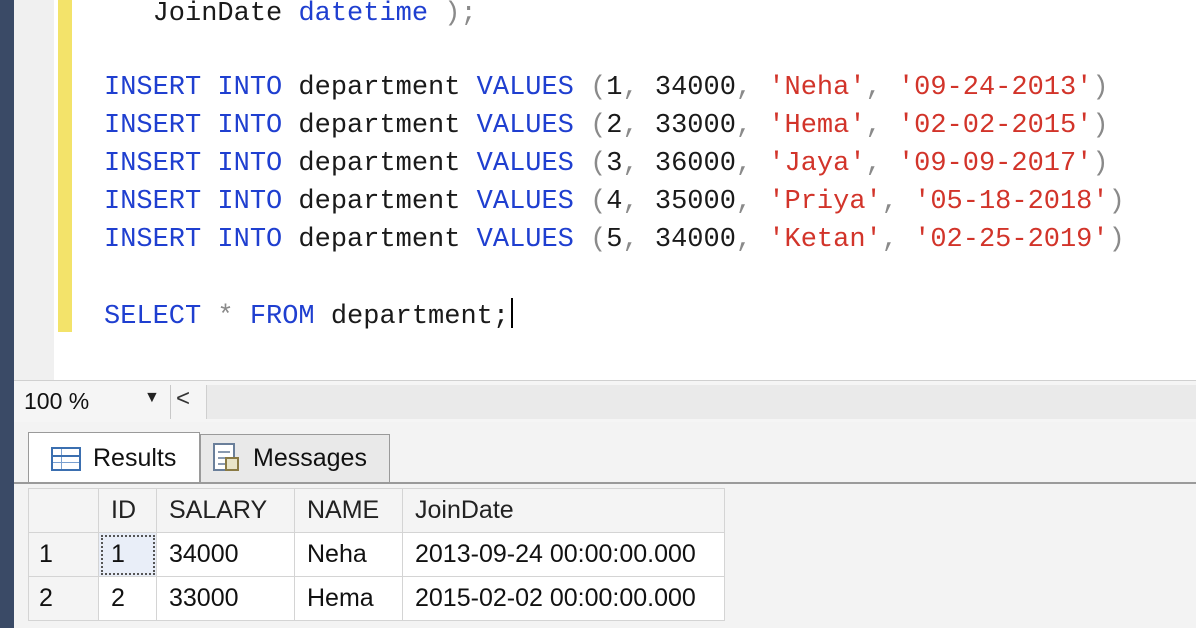  What do you see at coordinates (825, 202) in the screenshot?
I see `code-token: 'Priya'` at bounding box center [825, 202].